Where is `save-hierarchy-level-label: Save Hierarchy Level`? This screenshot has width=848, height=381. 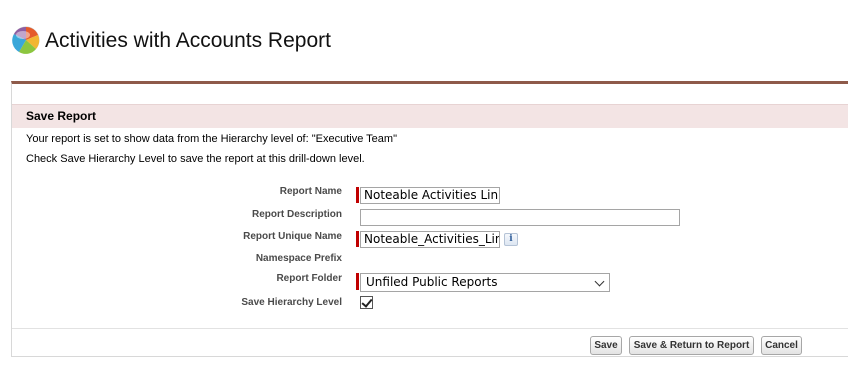 save-hierarchy-level-label: Save Hierarchy Level is located at coordinates (291, 302).